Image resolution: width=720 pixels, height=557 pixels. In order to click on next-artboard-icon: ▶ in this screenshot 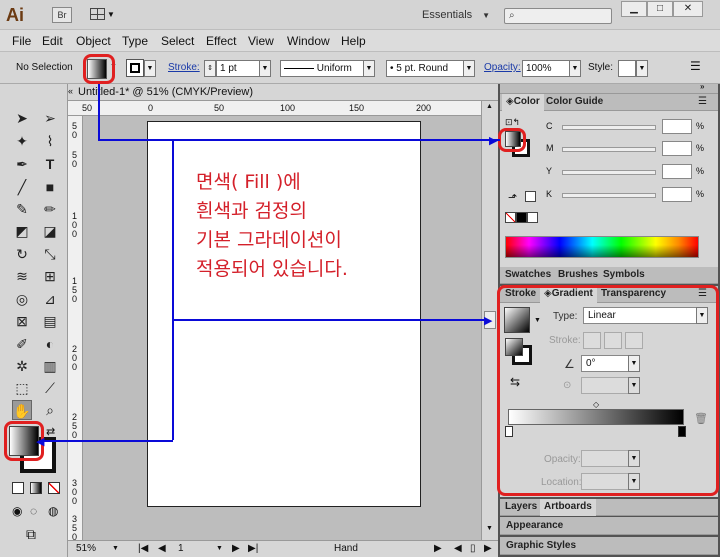, I will do `click(236, 548)`.